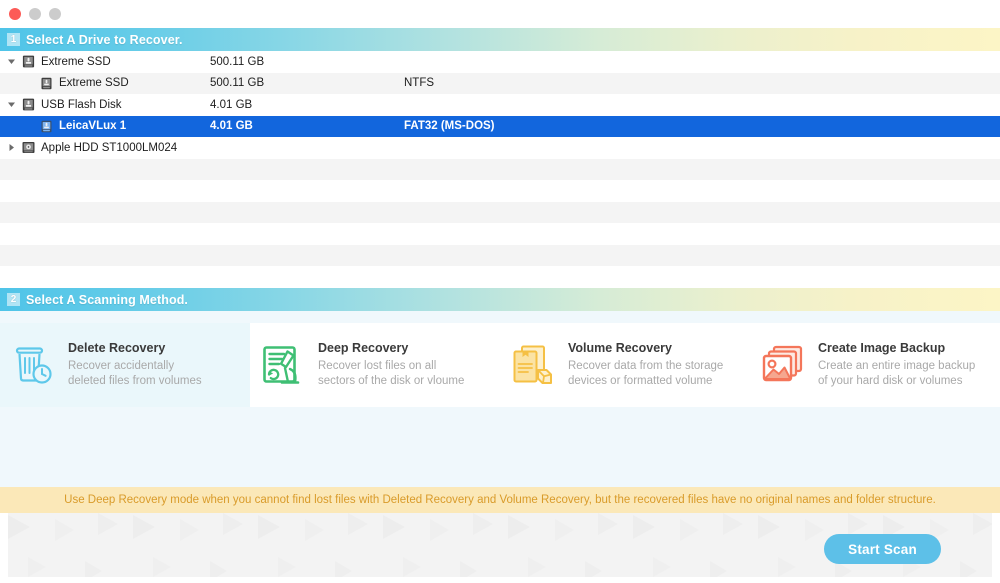 The image size is (1000, 583). I want to click on drive-row: Extreme SSD 500.11 GB NTFS, so click(500, 83).